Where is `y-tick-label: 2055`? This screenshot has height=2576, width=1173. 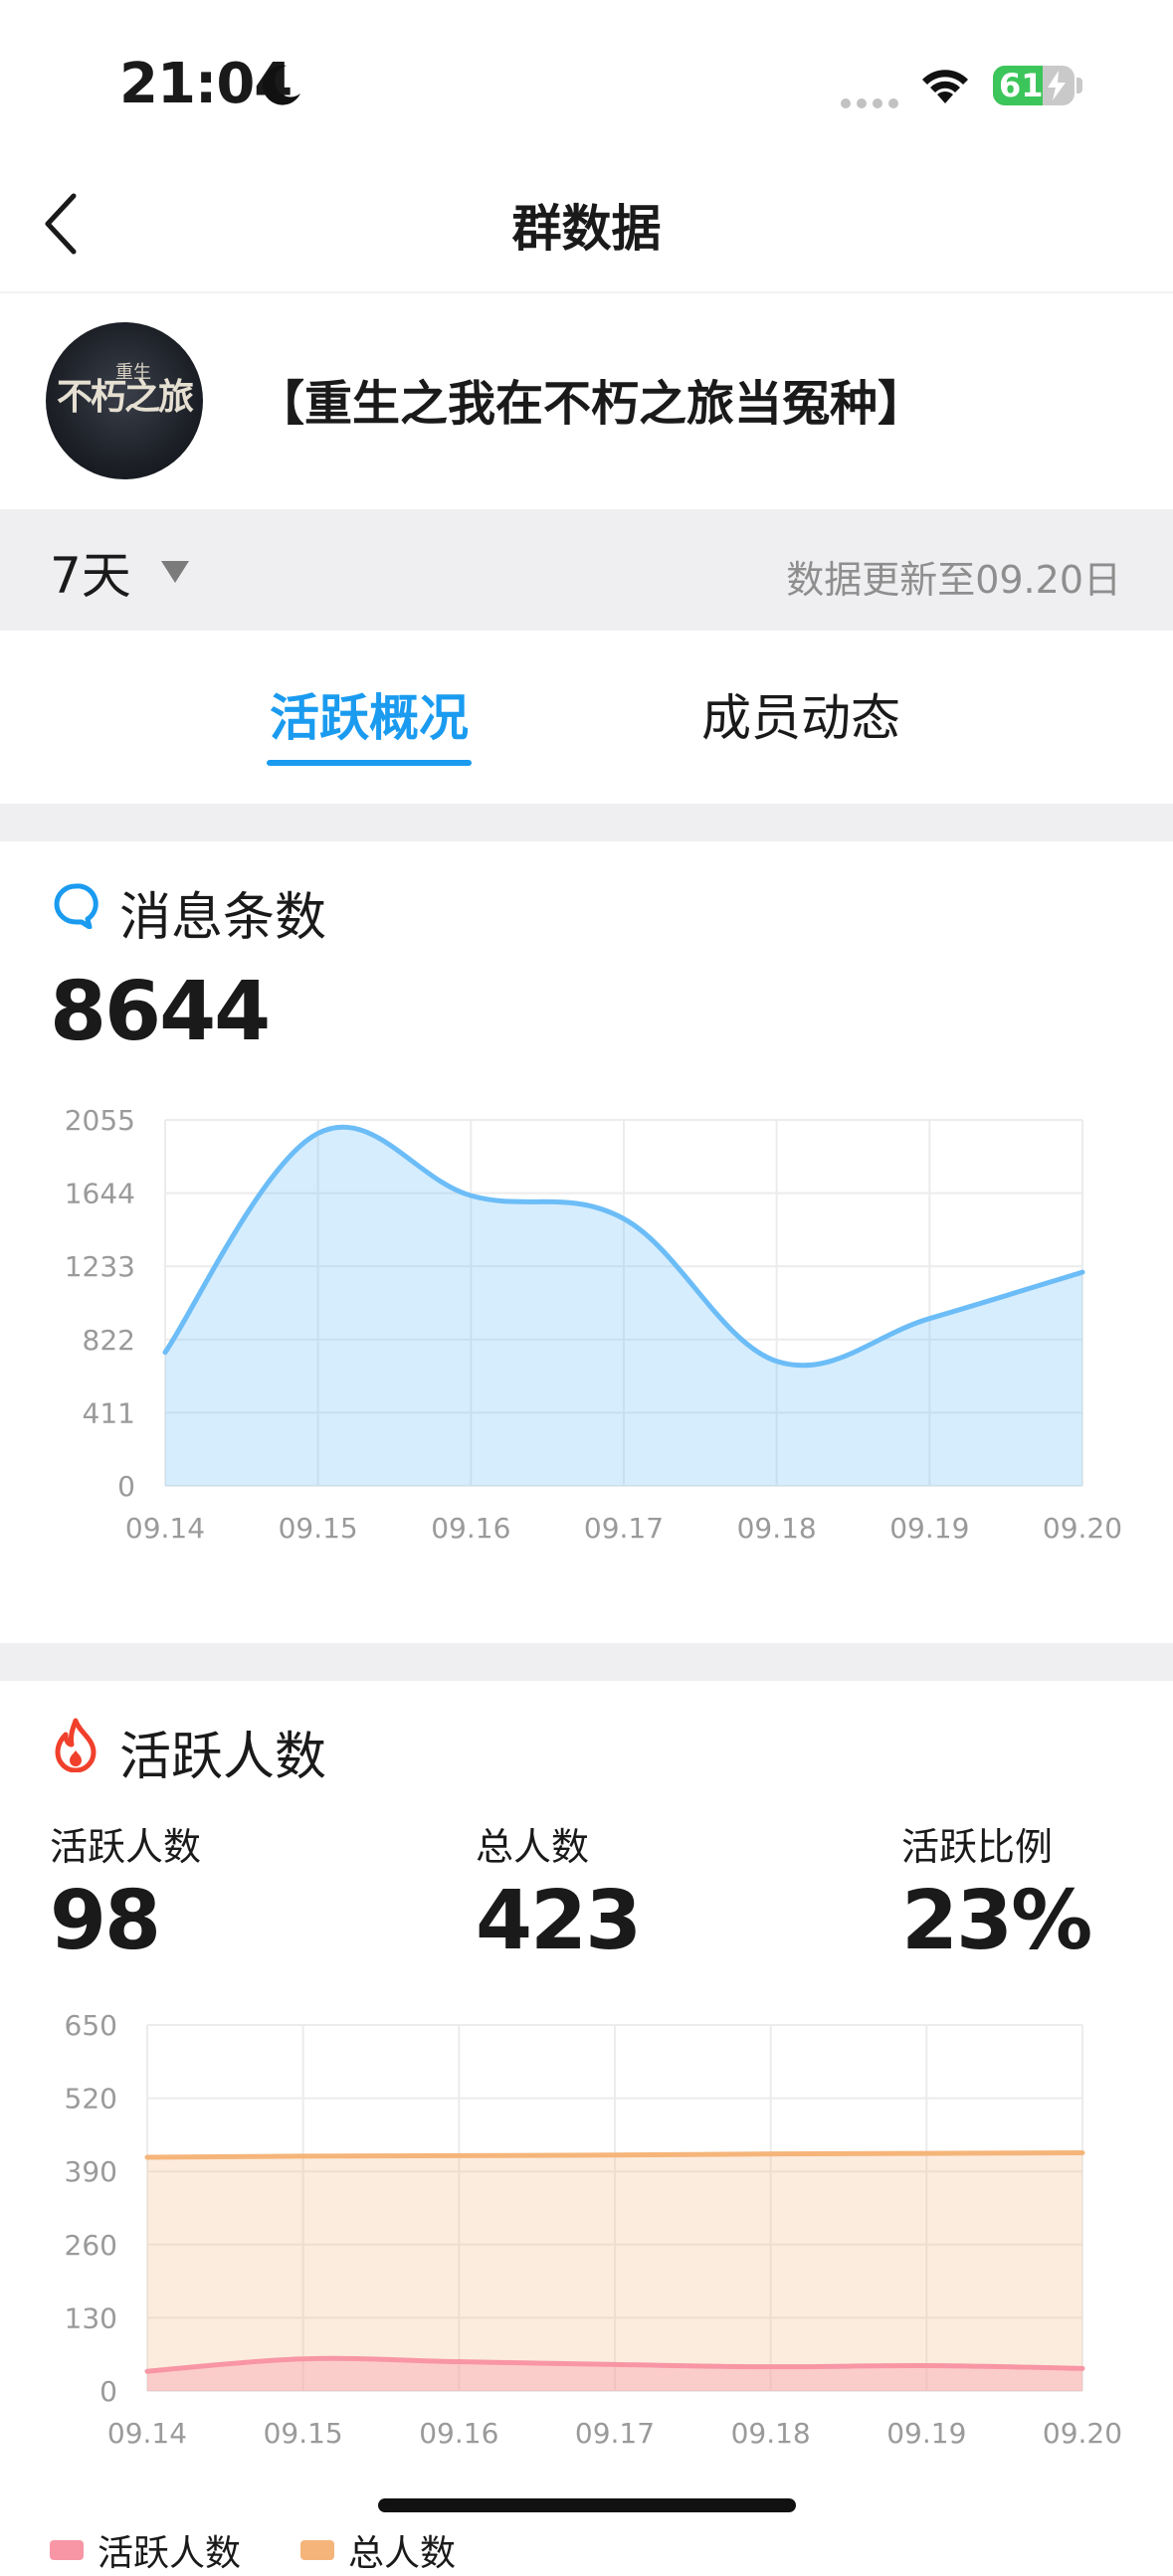
y-tick-label: 2055 is located at coordinates (100, 1120).